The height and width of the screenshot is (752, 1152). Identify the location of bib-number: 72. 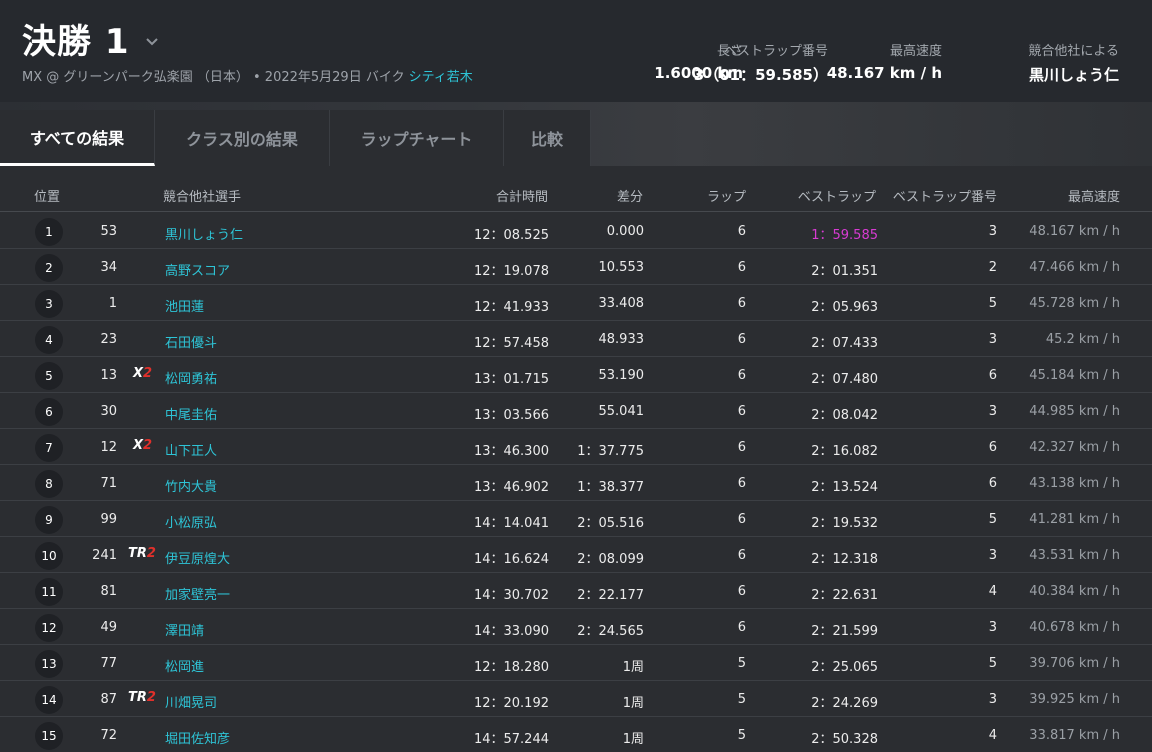
(108, 735).